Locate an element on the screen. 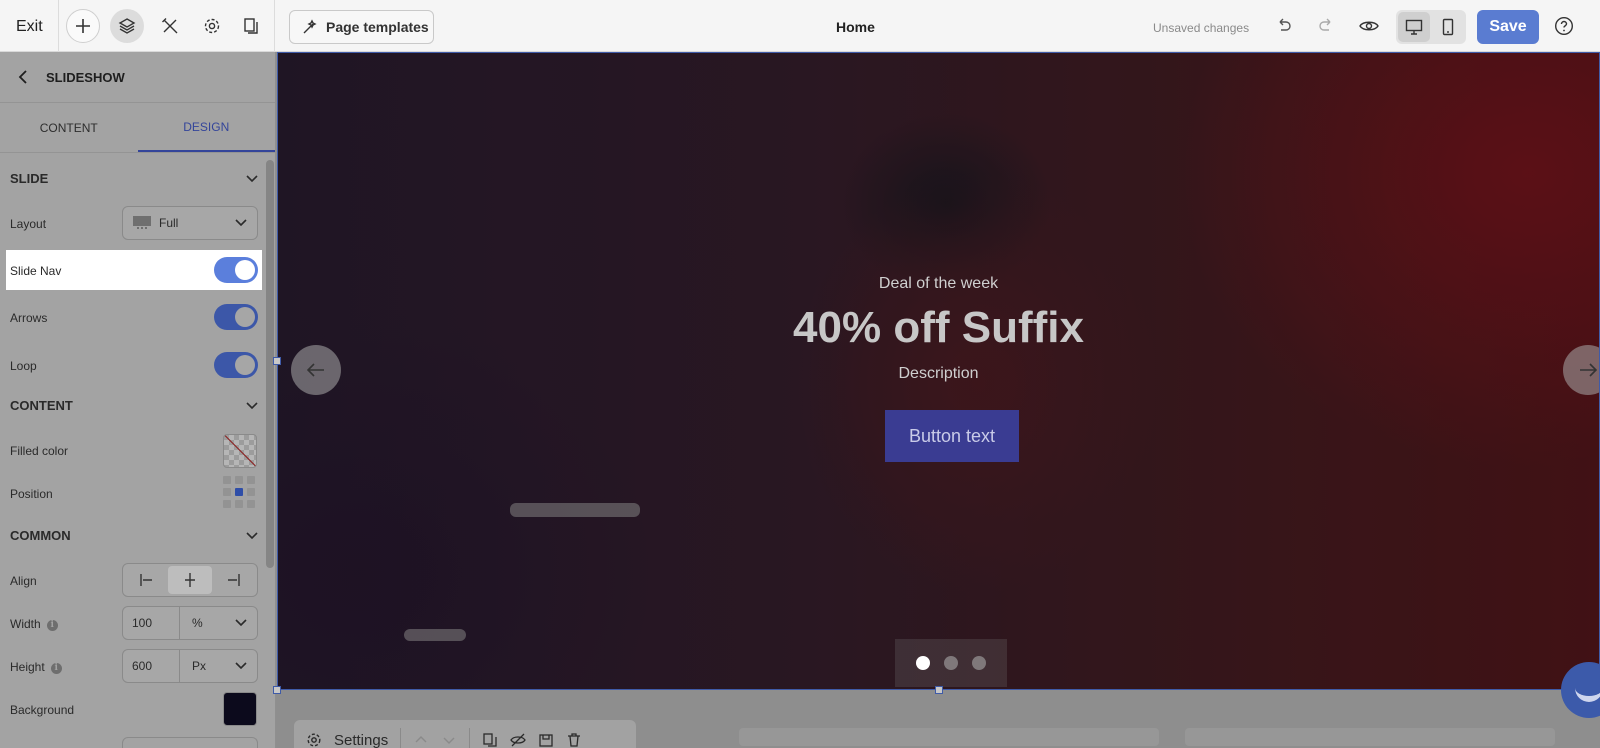  filled-color-swatch is located at coordinates (240, 451).